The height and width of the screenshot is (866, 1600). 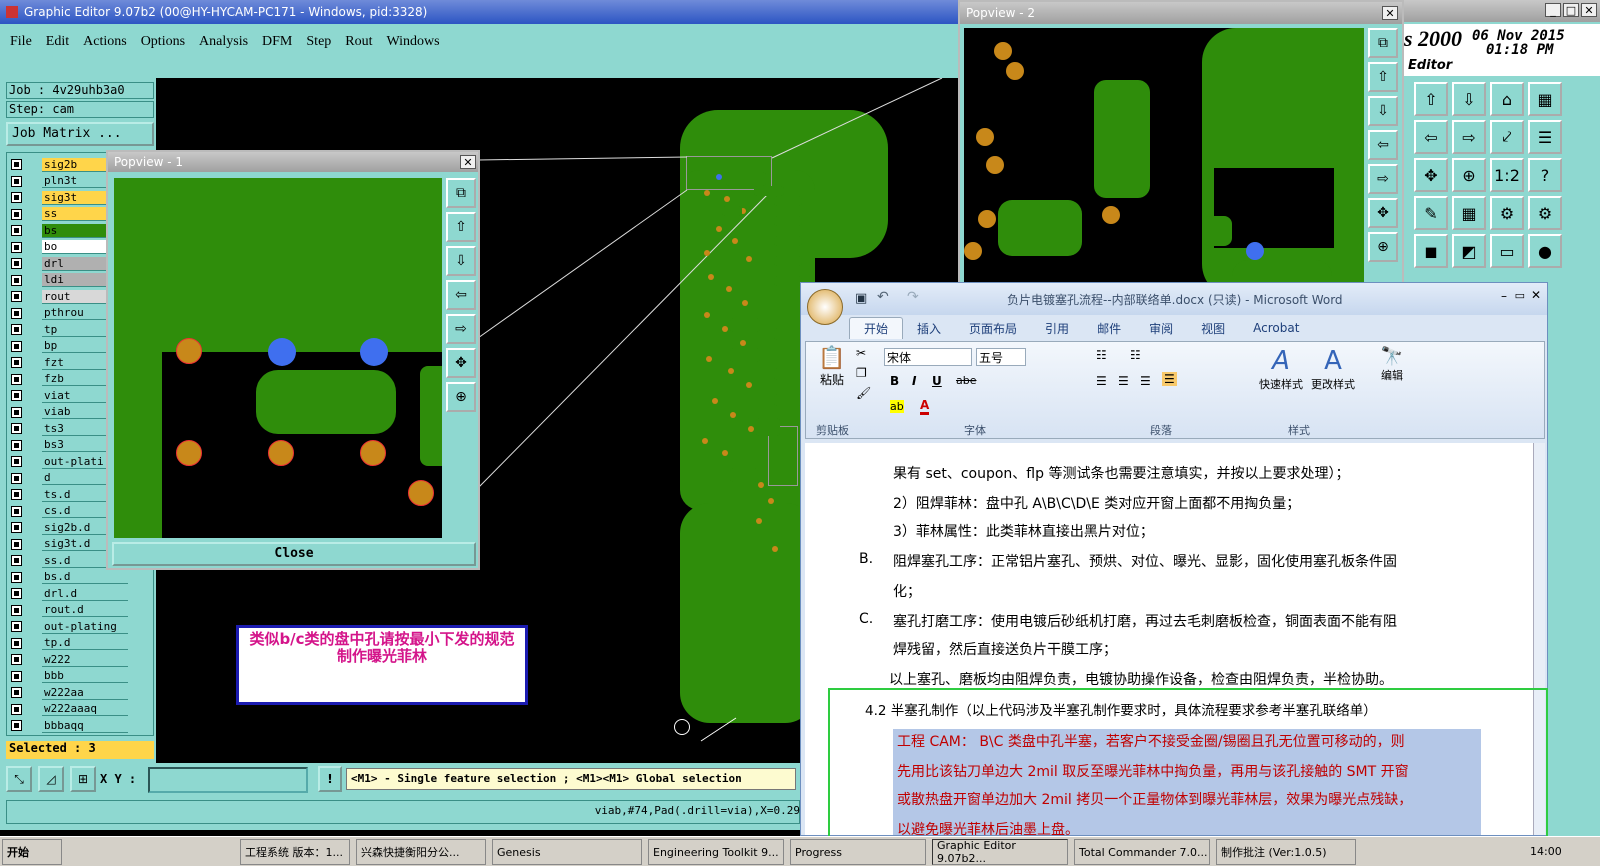 What do you see at coordinates (1545, 137) in the screenshot?
I see `tool-icon-7: ☰` at bounding box center [1545, 137].